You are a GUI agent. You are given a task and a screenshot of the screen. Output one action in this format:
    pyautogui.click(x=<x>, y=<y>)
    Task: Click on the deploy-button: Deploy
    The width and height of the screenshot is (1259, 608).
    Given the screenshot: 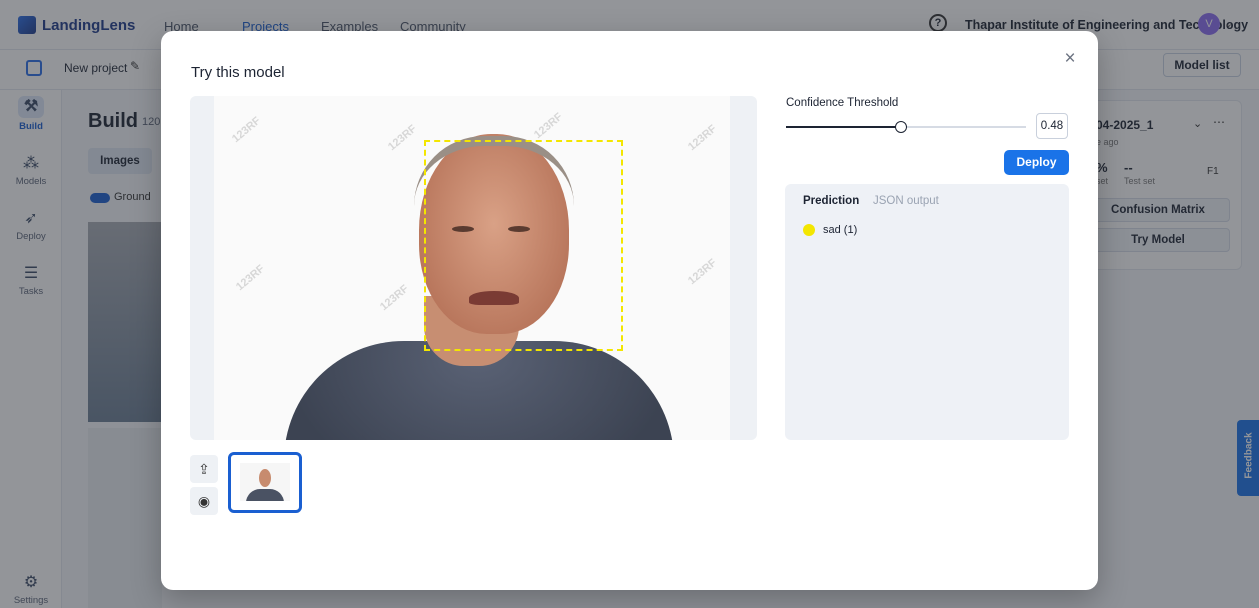 What is the action you would take?
    pyautogui.click(x=1036, y=162)
    